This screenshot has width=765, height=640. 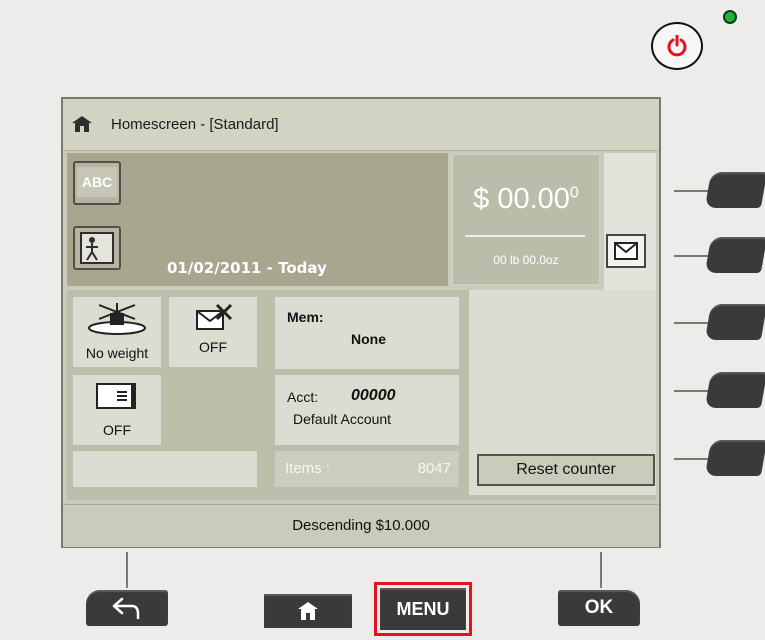 What do you see at coordinates (127, 570) in the screenshot?
I see `back-key-line` at bounding box center [127, 570].